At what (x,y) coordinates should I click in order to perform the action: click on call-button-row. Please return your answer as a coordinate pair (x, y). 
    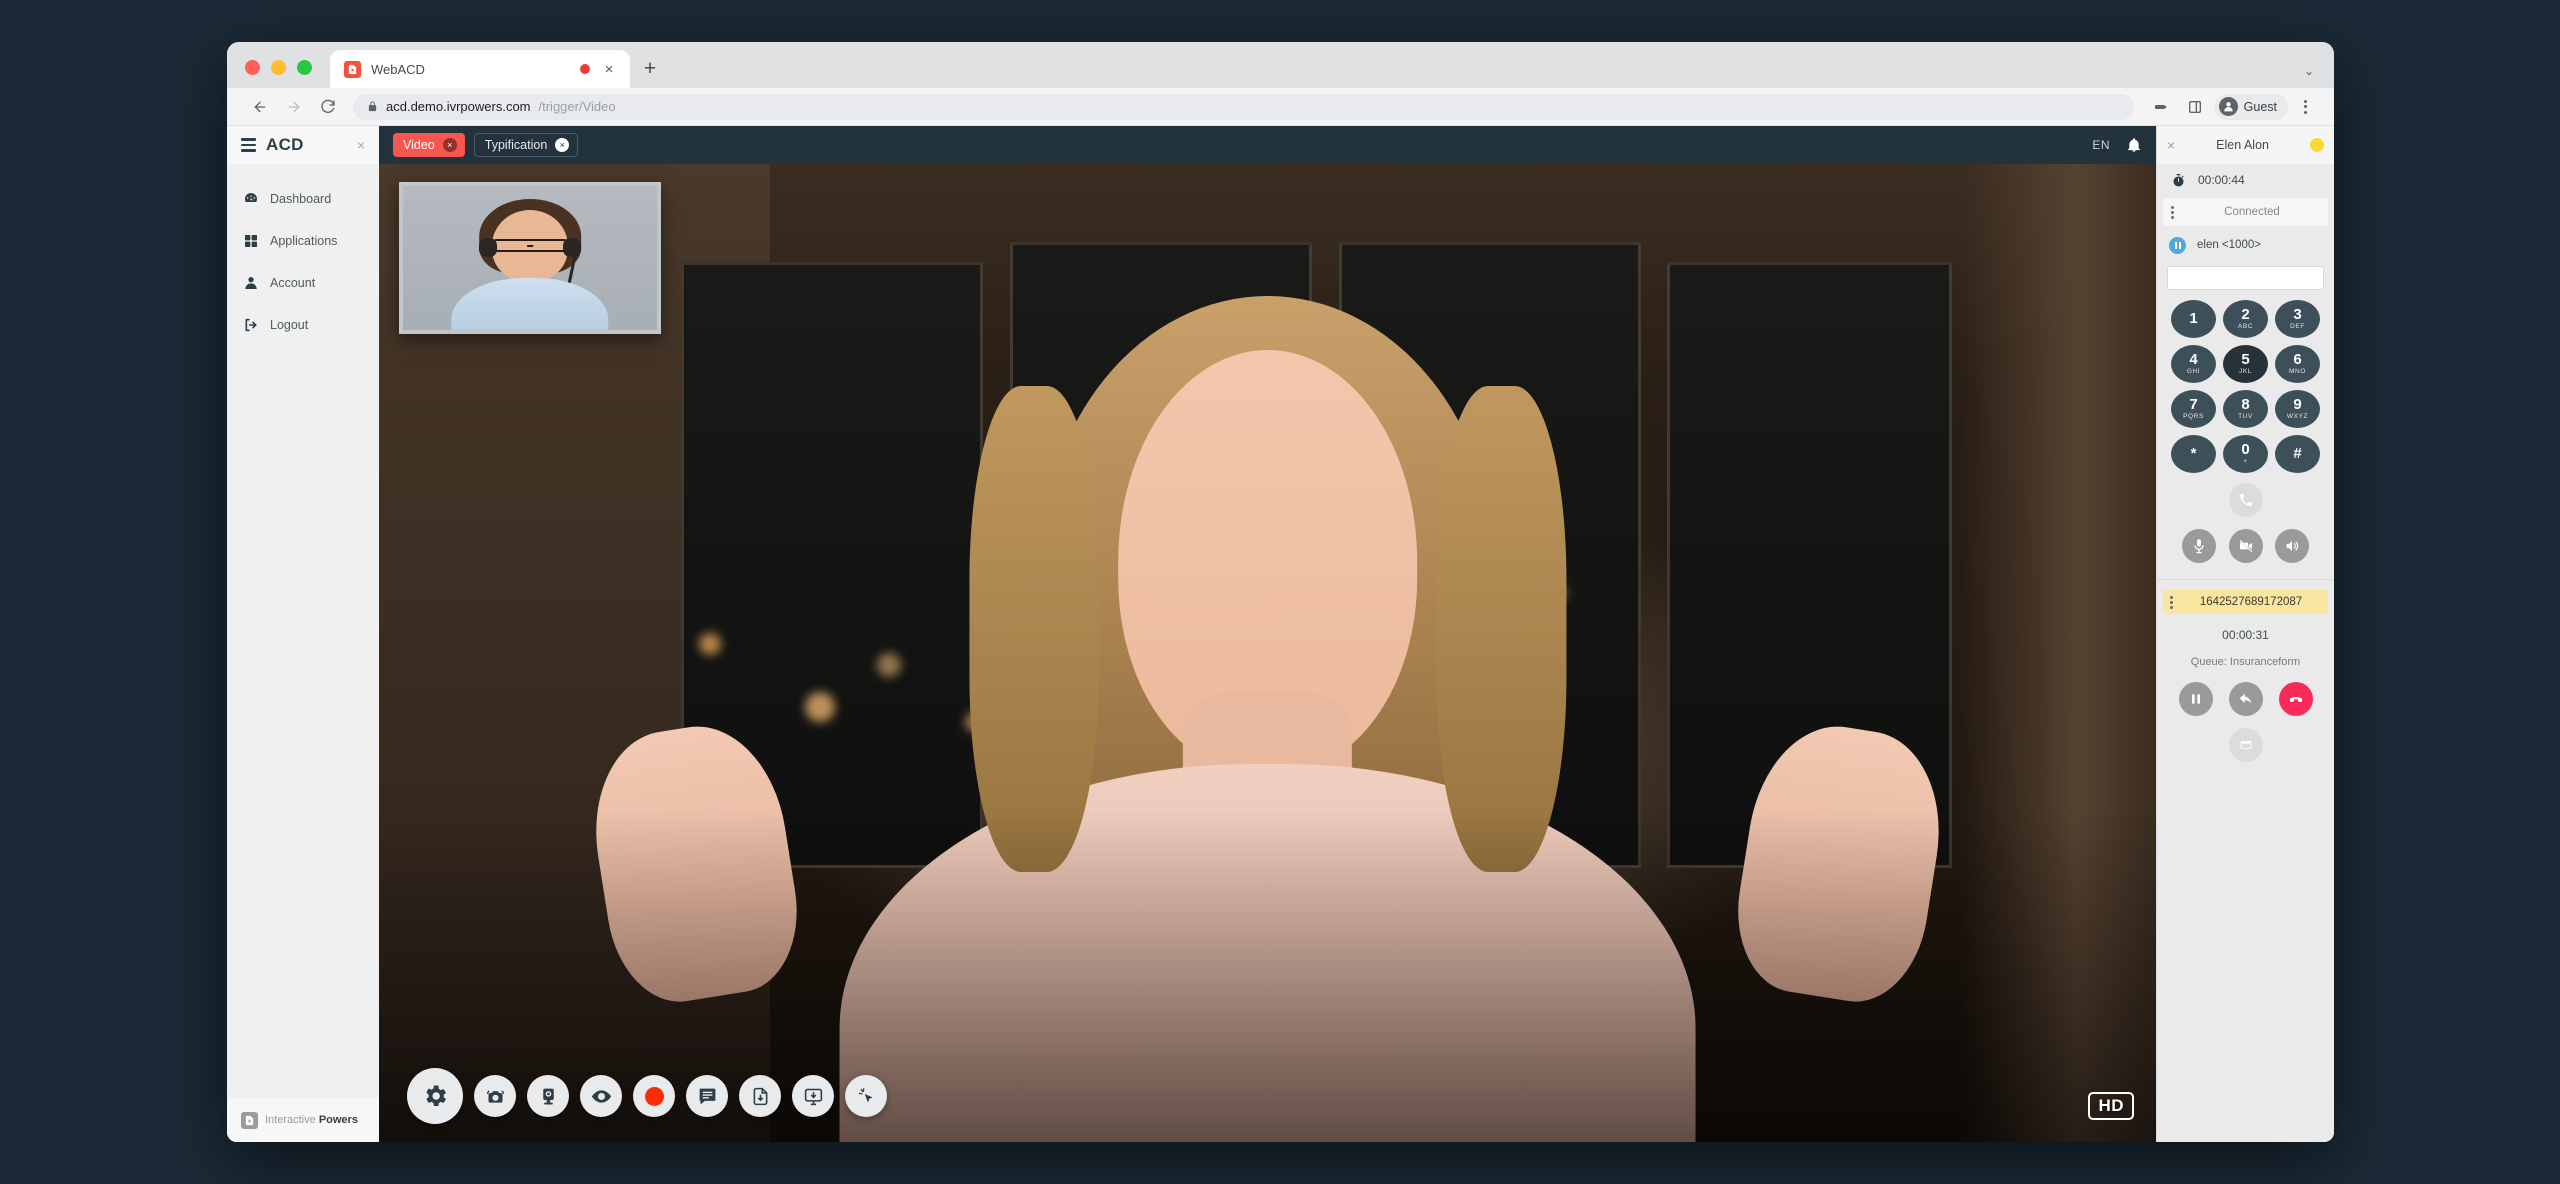
    Looking at the image, I should click on (2245, 500).